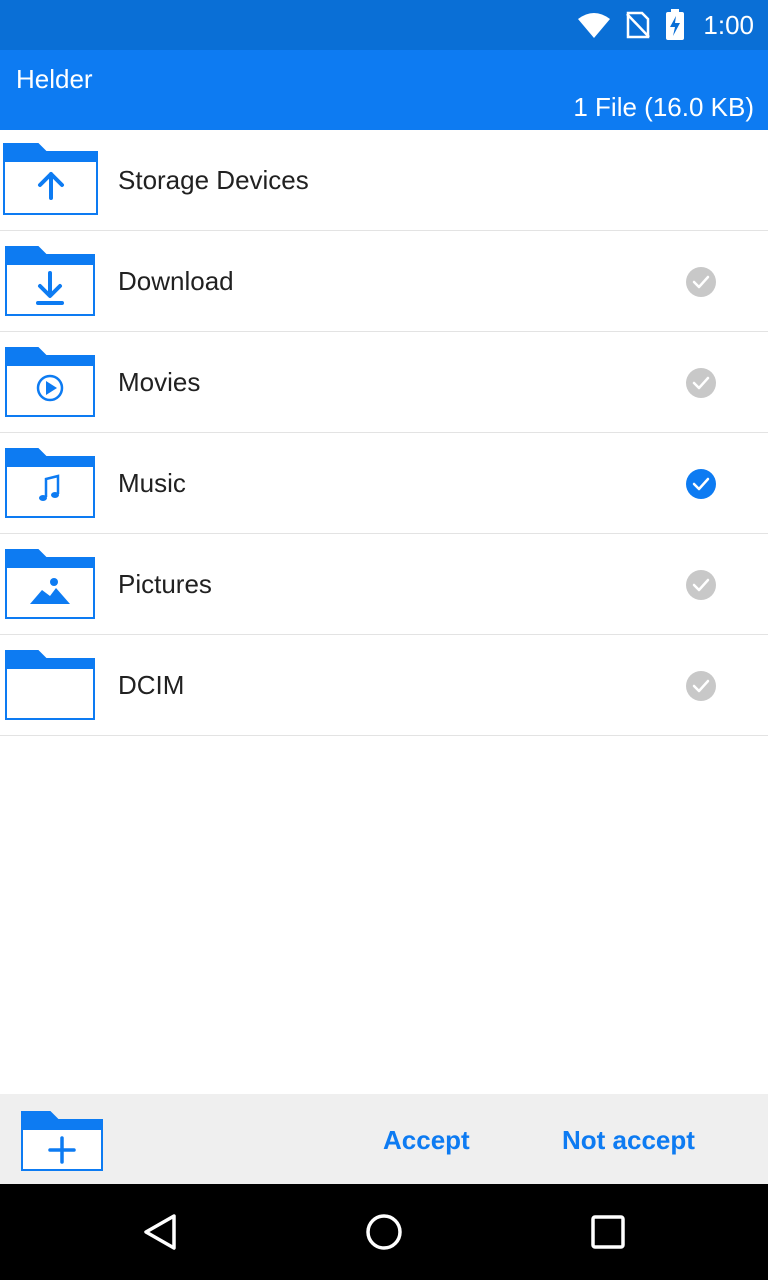  Describe the element at coordinates (384, 90) in the screenshot. I see `app-bar: Helder 1 File (16.0 KB)` at that location.